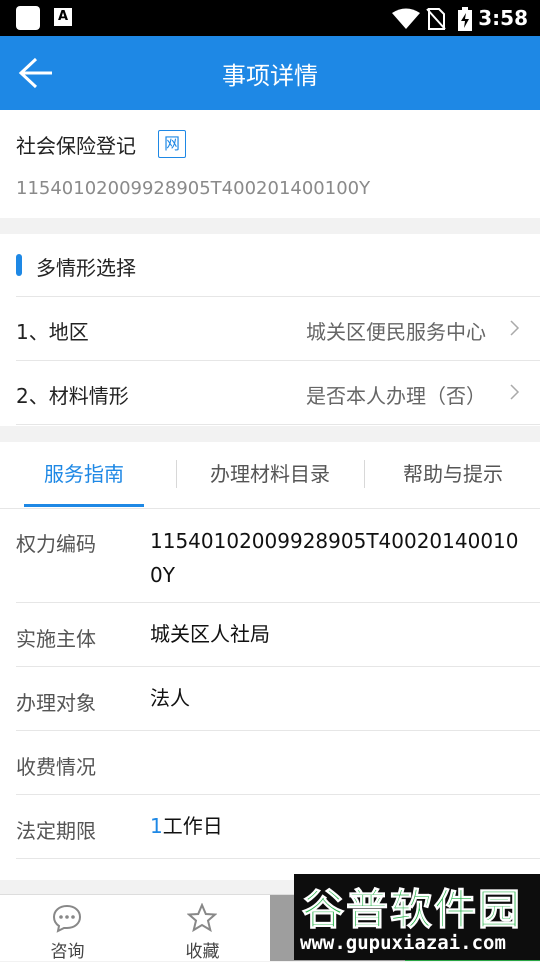  Describe the element at coordinates (72, 396) in the screenshot. I see `row-label: 2、材料情形` at that location.